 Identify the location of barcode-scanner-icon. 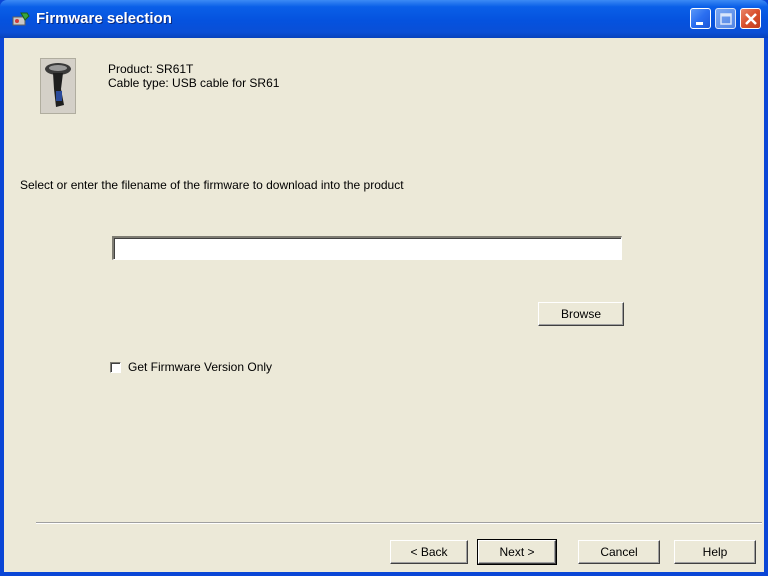
(58, 86).